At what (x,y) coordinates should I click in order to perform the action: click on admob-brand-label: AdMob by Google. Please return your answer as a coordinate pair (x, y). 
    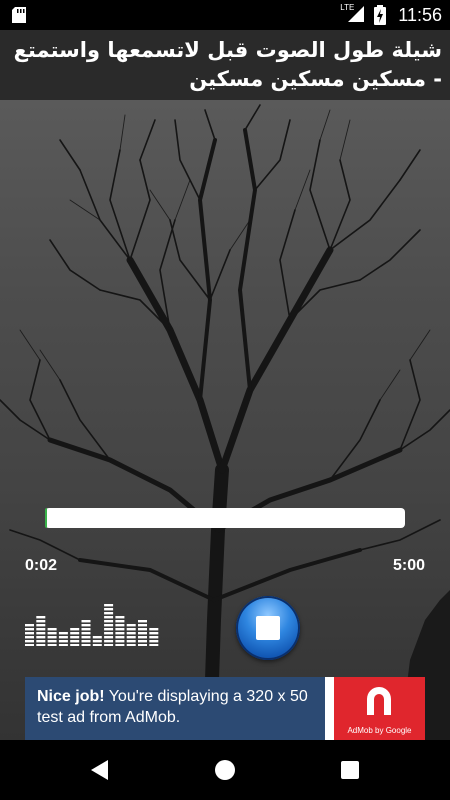
    Looking at the image, I should click on (379, 730).